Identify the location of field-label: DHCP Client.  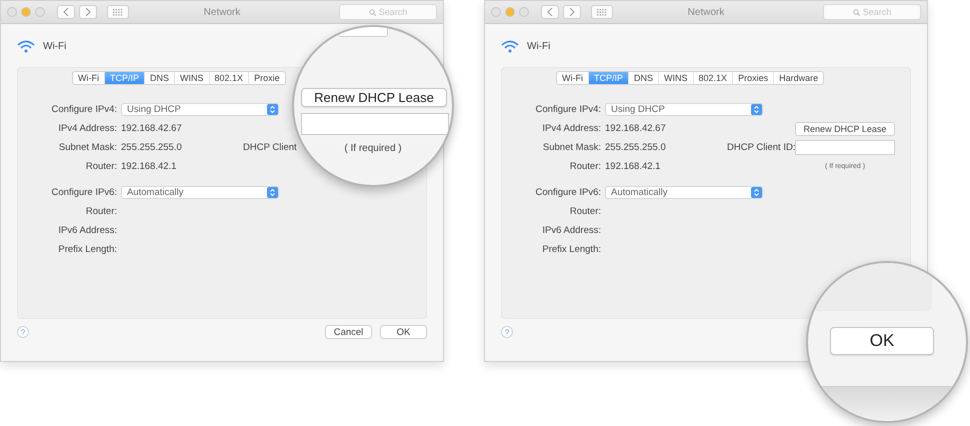
(270, 147).